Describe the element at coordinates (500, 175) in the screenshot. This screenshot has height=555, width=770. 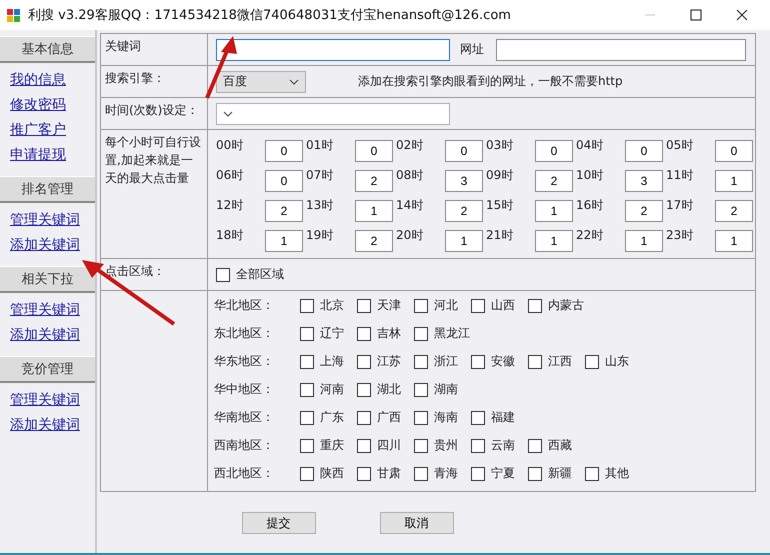
I see `hour-label: 09时` at that location.